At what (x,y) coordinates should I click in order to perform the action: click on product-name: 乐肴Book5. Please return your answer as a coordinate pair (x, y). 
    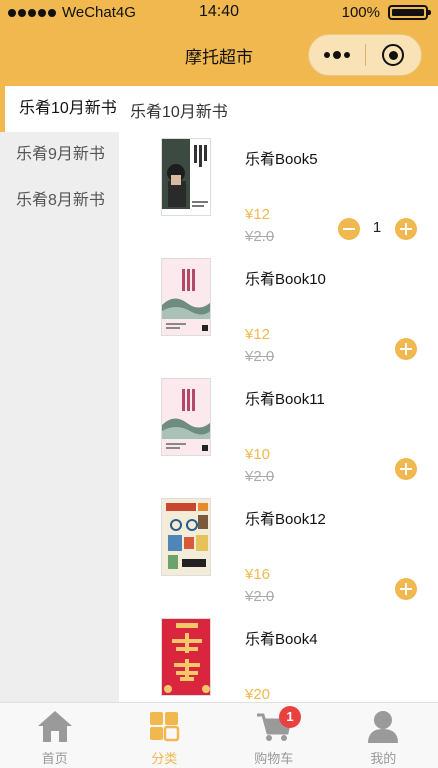
    Looking at the image, I should click on (281, 159).